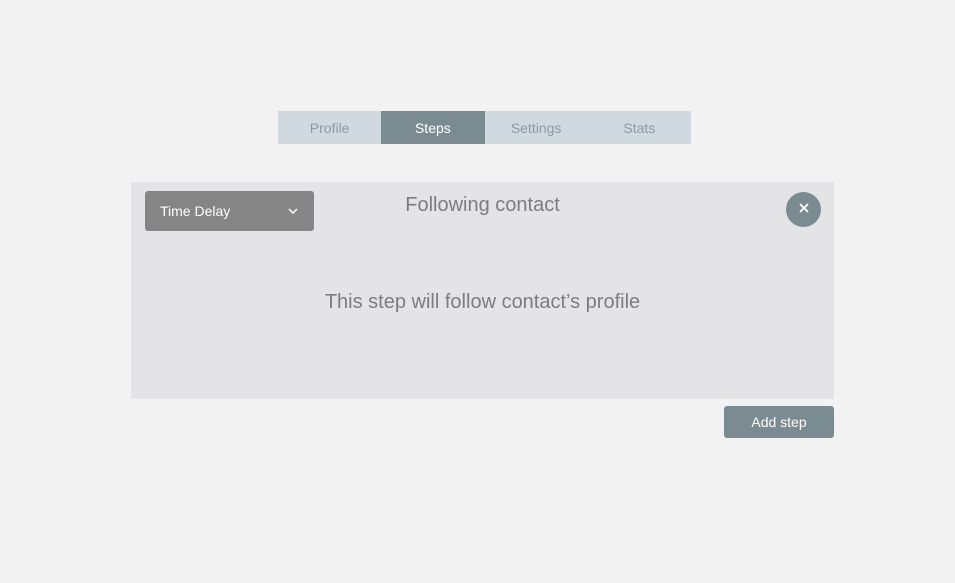 Image resolution: width=955 pixels, height=583 pixels. I want to click on remove-step-button, so click(803, 209).